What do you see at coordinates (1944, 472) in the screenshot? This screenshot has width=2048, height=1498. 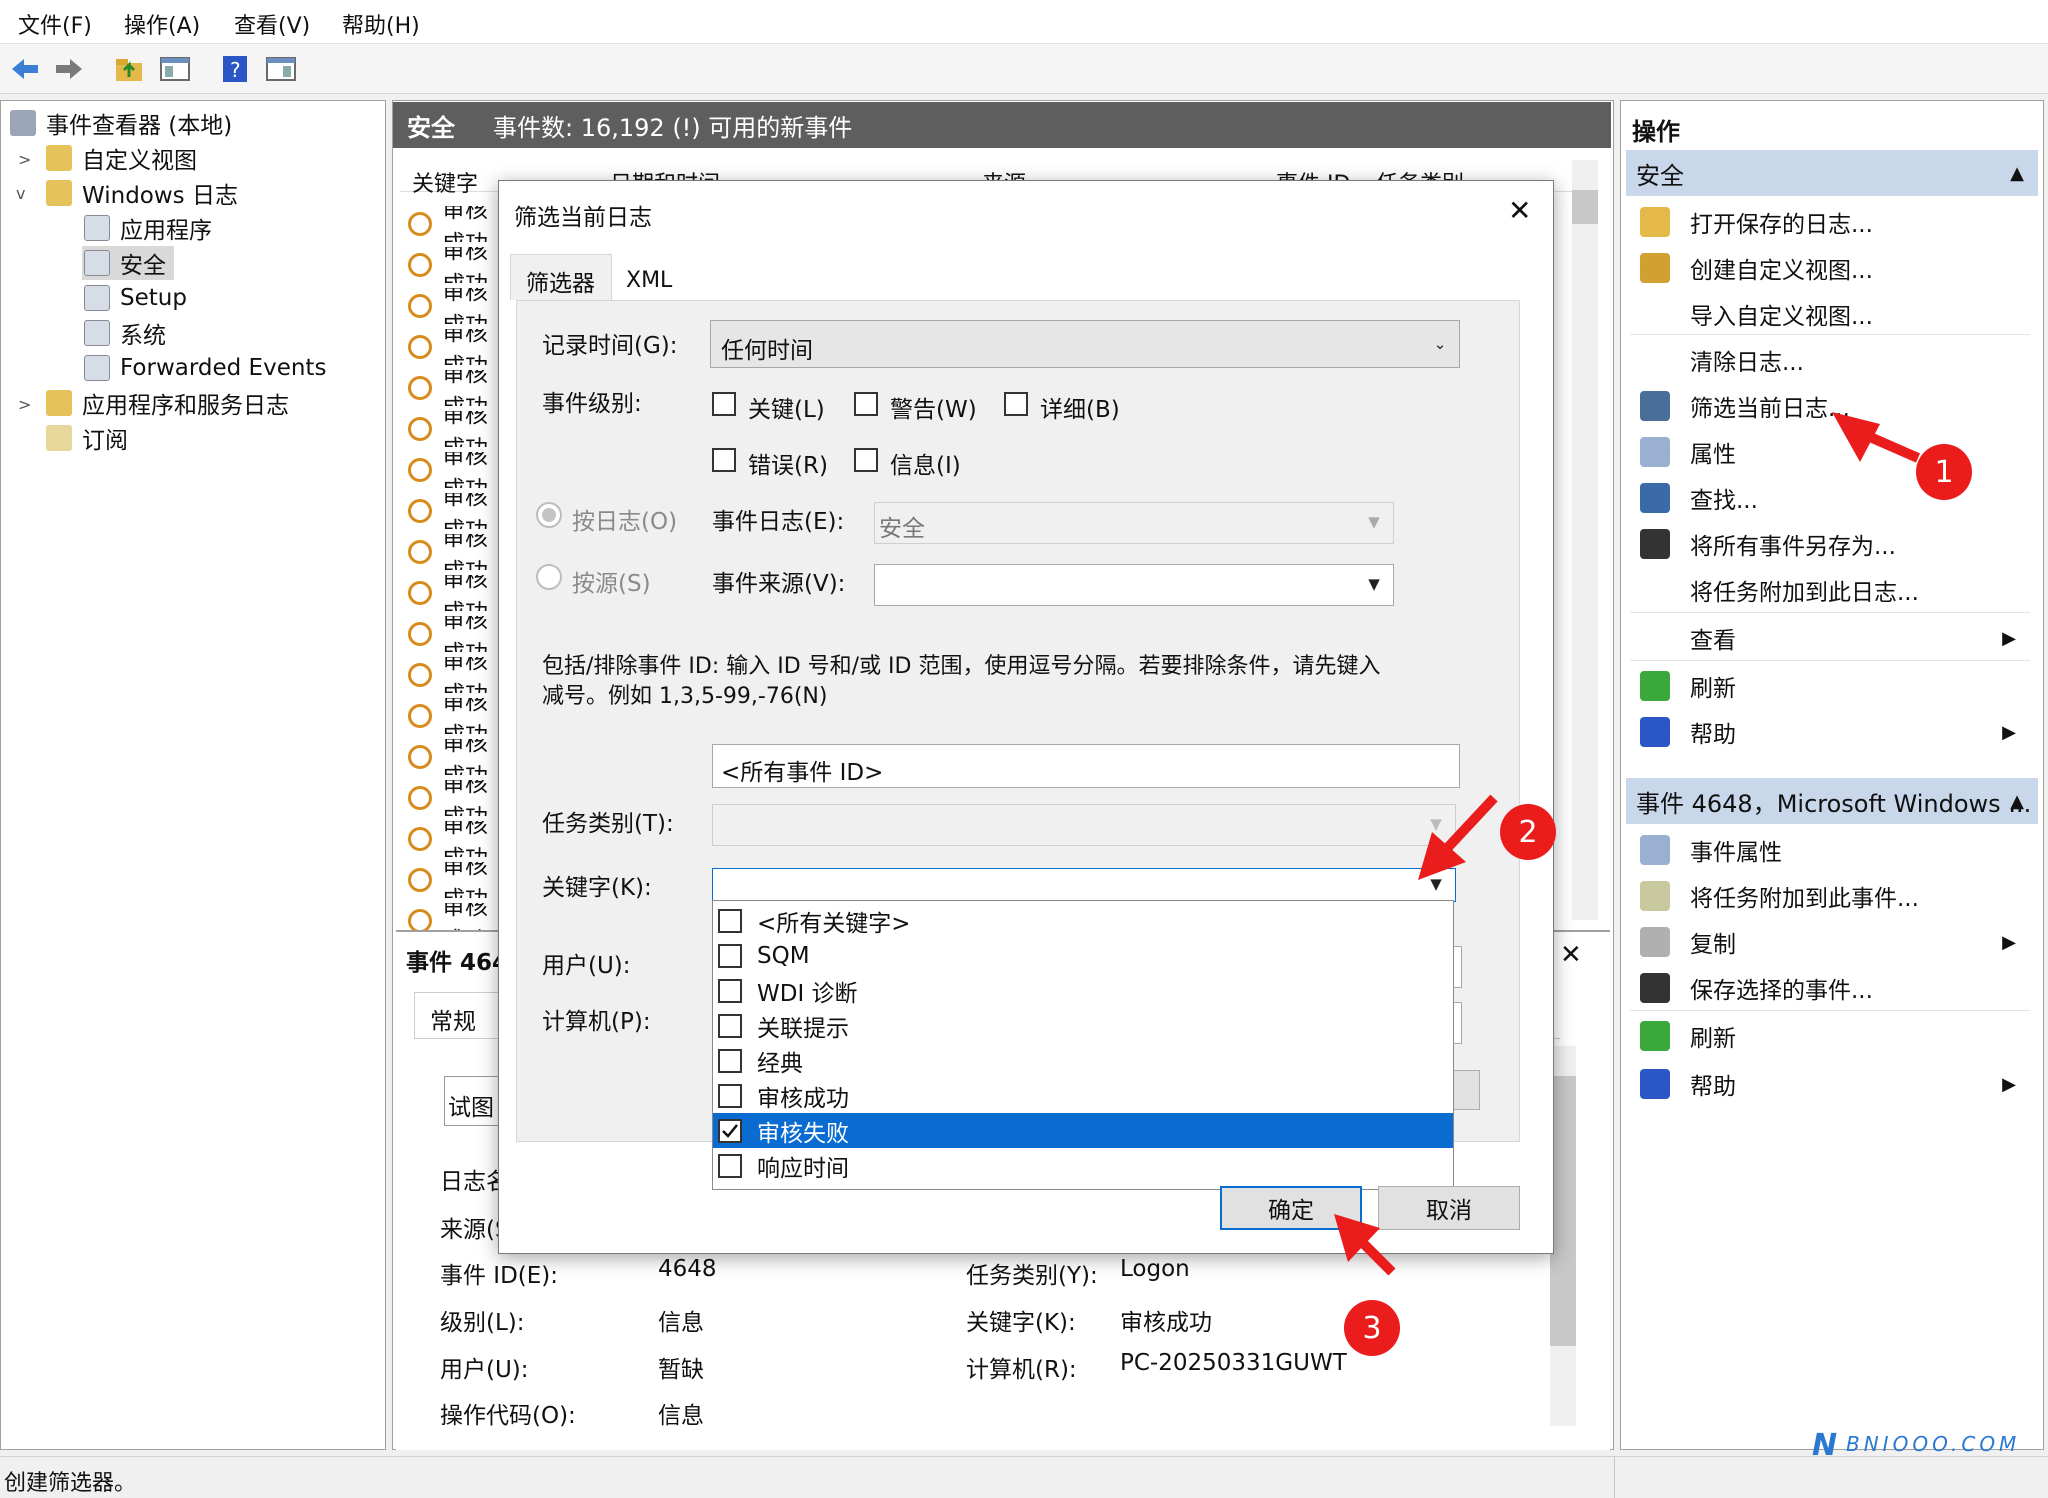 I see `annotation-1: 1` at bounding box center [1944, 472].